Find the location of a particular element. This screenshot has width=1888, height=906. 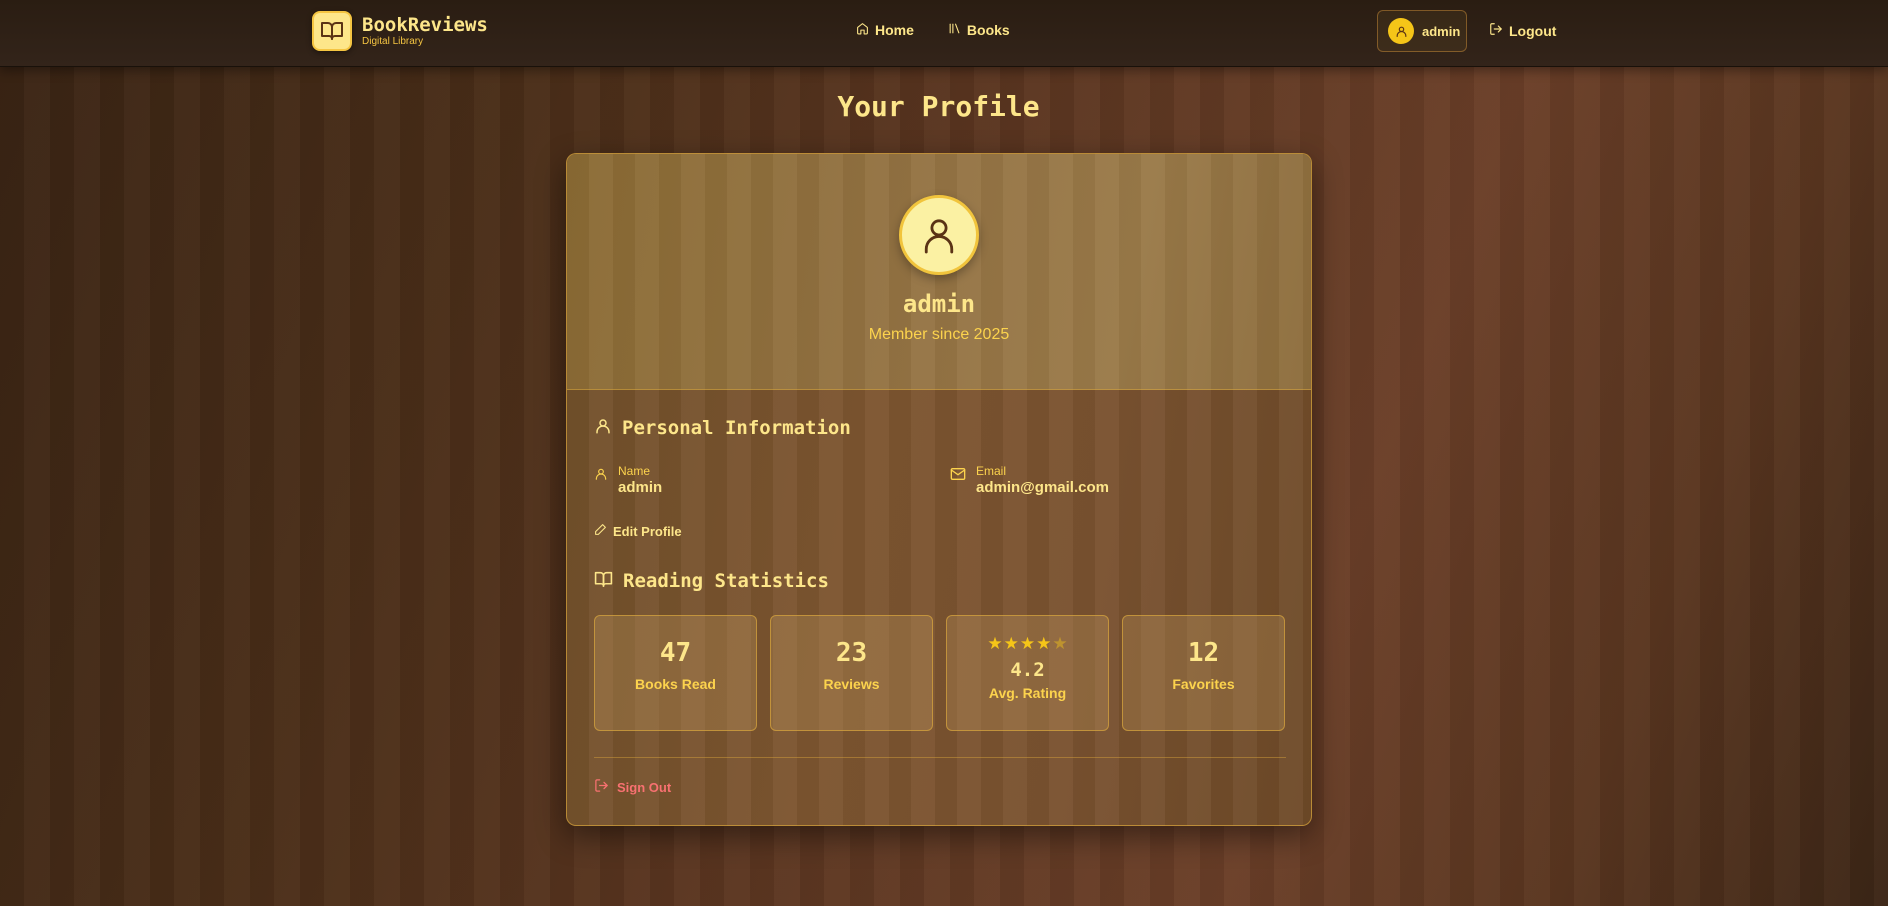

reading-stats-title: Reading Statistics is located at coordinates (726, 581).